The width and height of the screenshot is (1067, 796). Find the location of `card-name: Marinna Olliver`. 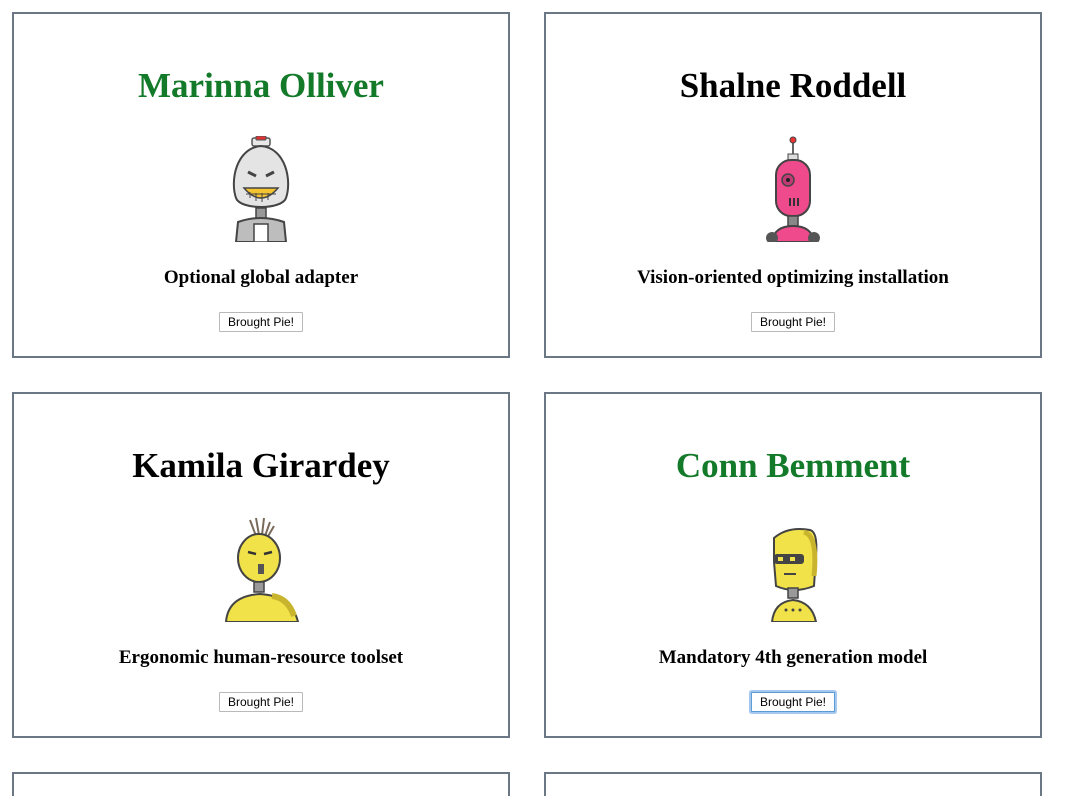

card-name: Marinna Olliver is located at coordinates (261, 85).